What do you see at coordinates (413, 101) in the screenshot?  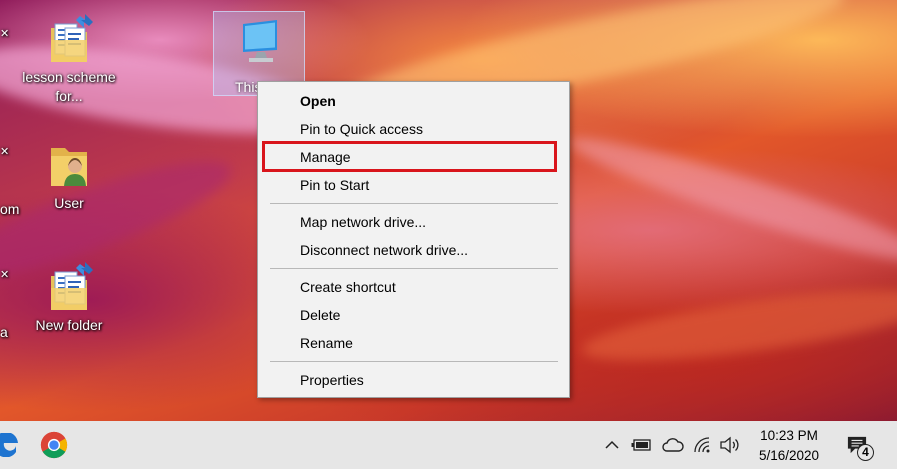 I see `menu-item-open: Open` at bounding box center [413, 101].